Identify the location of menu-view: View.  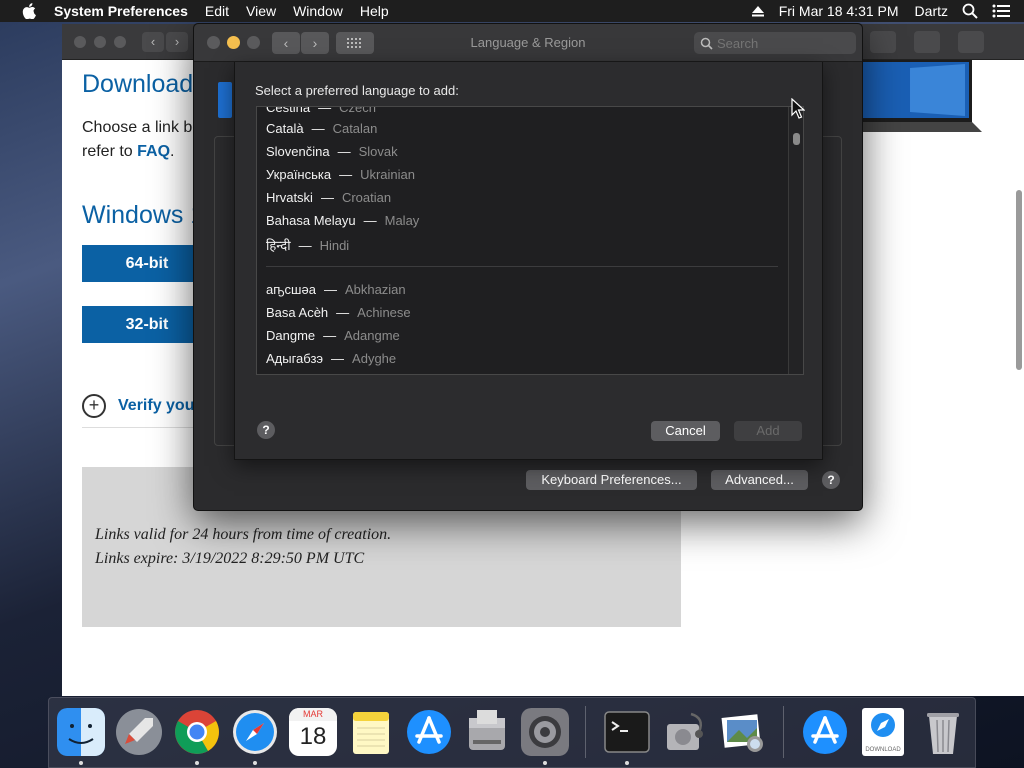
(261, 11).